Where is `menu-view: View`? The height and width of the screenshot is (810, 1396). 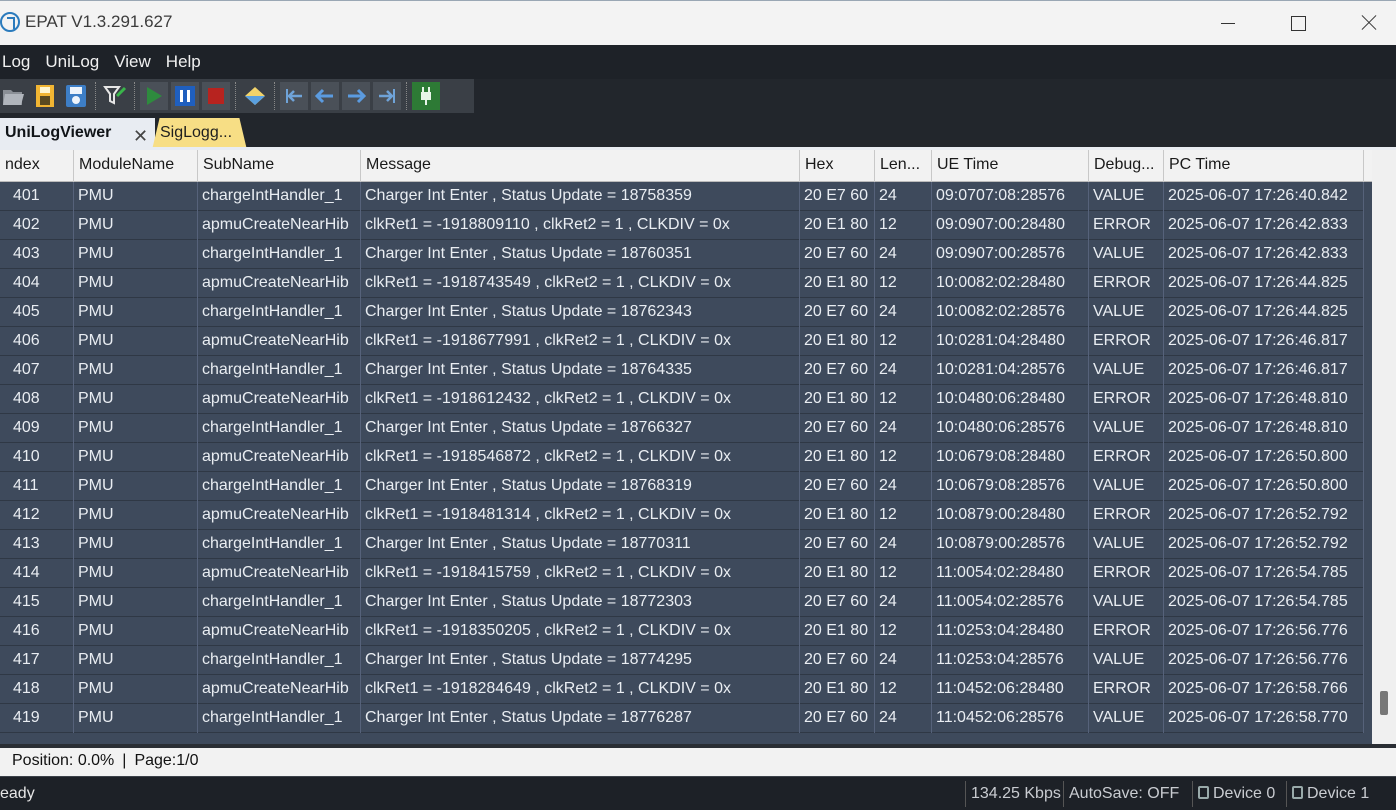 menu-view: View is located at coordinates (132, 62).